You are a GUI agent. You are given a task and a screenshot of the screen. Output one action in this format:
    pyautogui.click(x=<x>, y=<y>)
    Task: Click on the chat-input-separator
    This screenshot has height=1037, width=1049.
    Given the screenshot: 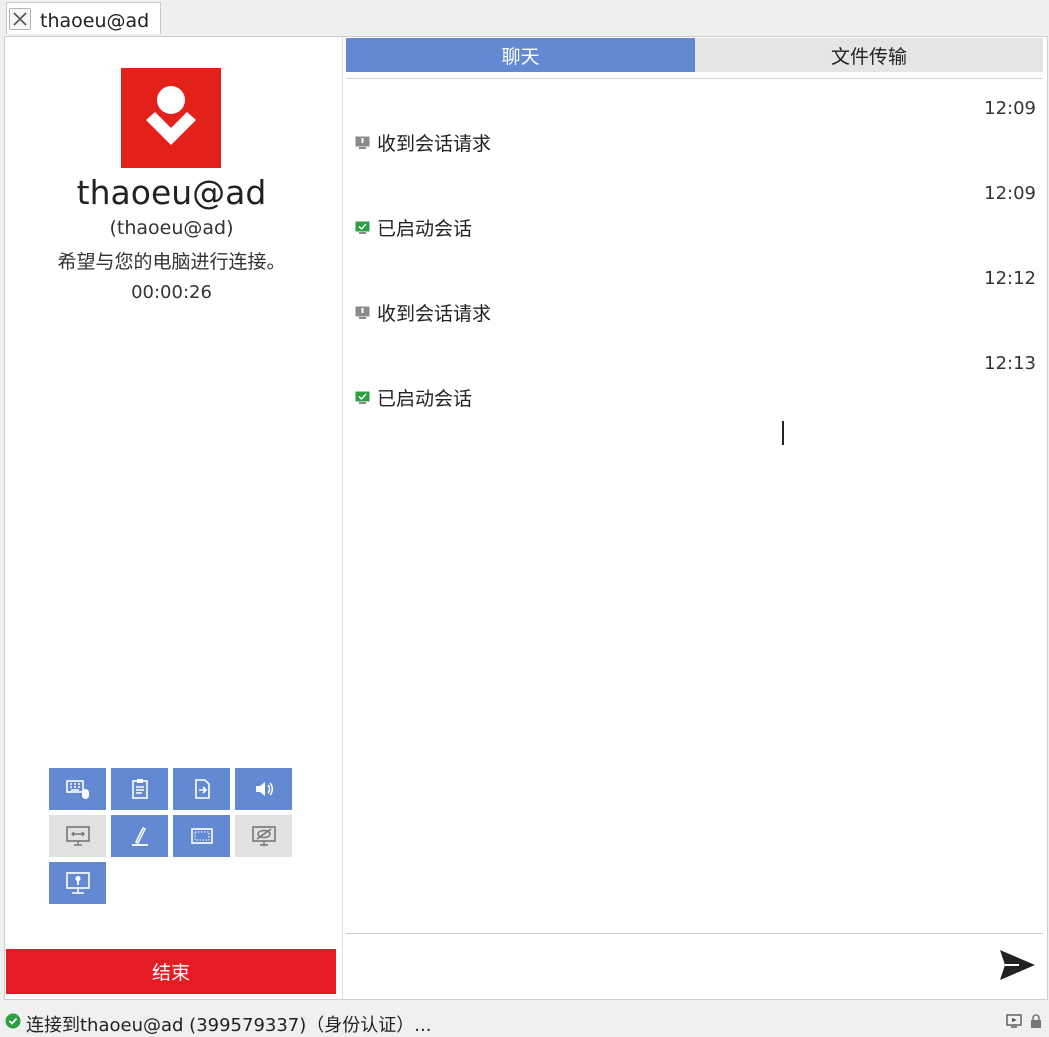 What is the action you would take?
    pyautogui.click(x=694, y=933)
    